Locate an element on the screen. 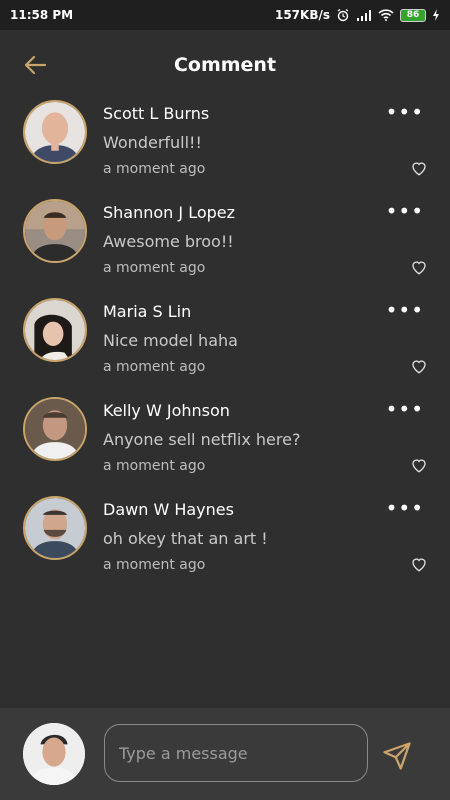  comment-author: Kelly W Johnson is located at coordinates (166, 410).